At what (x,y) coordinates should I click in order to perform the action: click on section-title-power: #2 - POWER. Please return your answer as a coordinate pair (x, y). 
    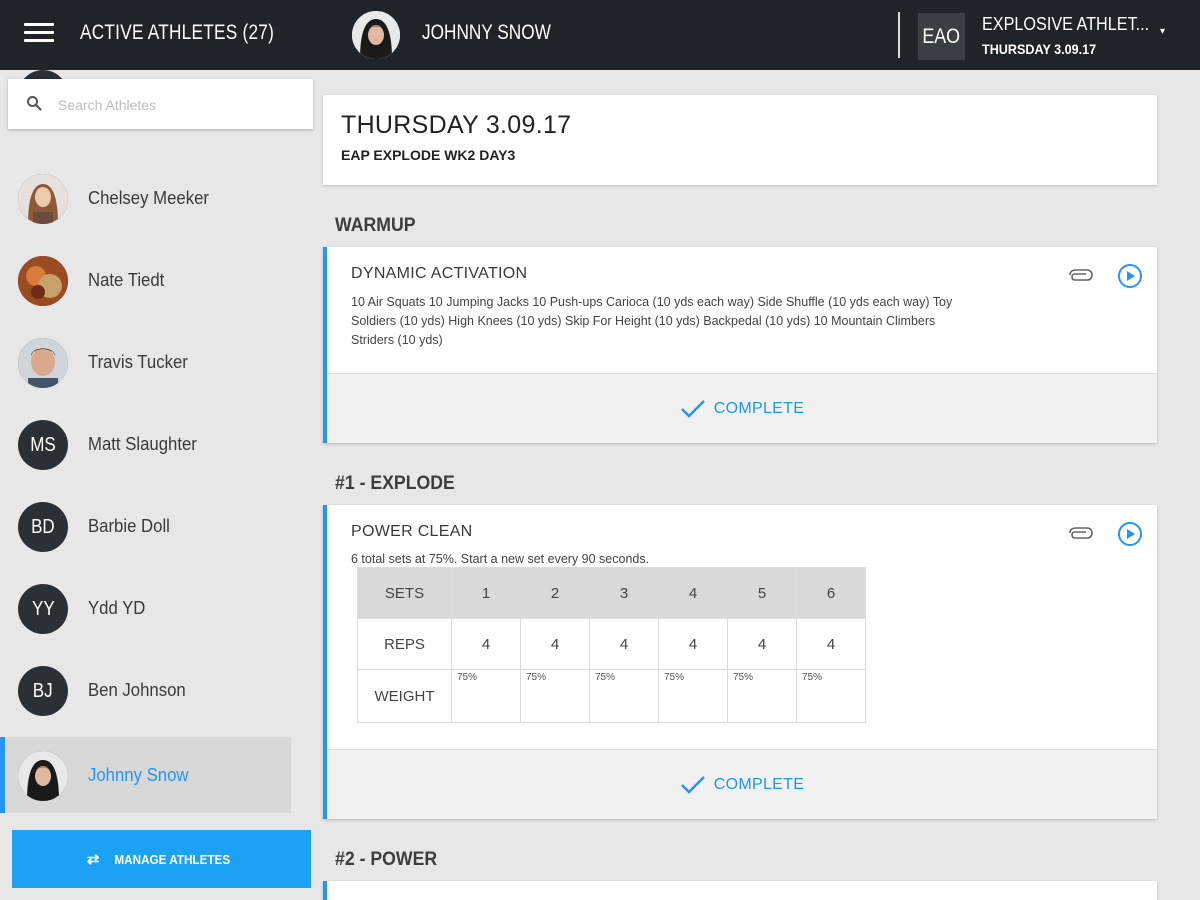
    Looking at the image, I should click on (386, 859).